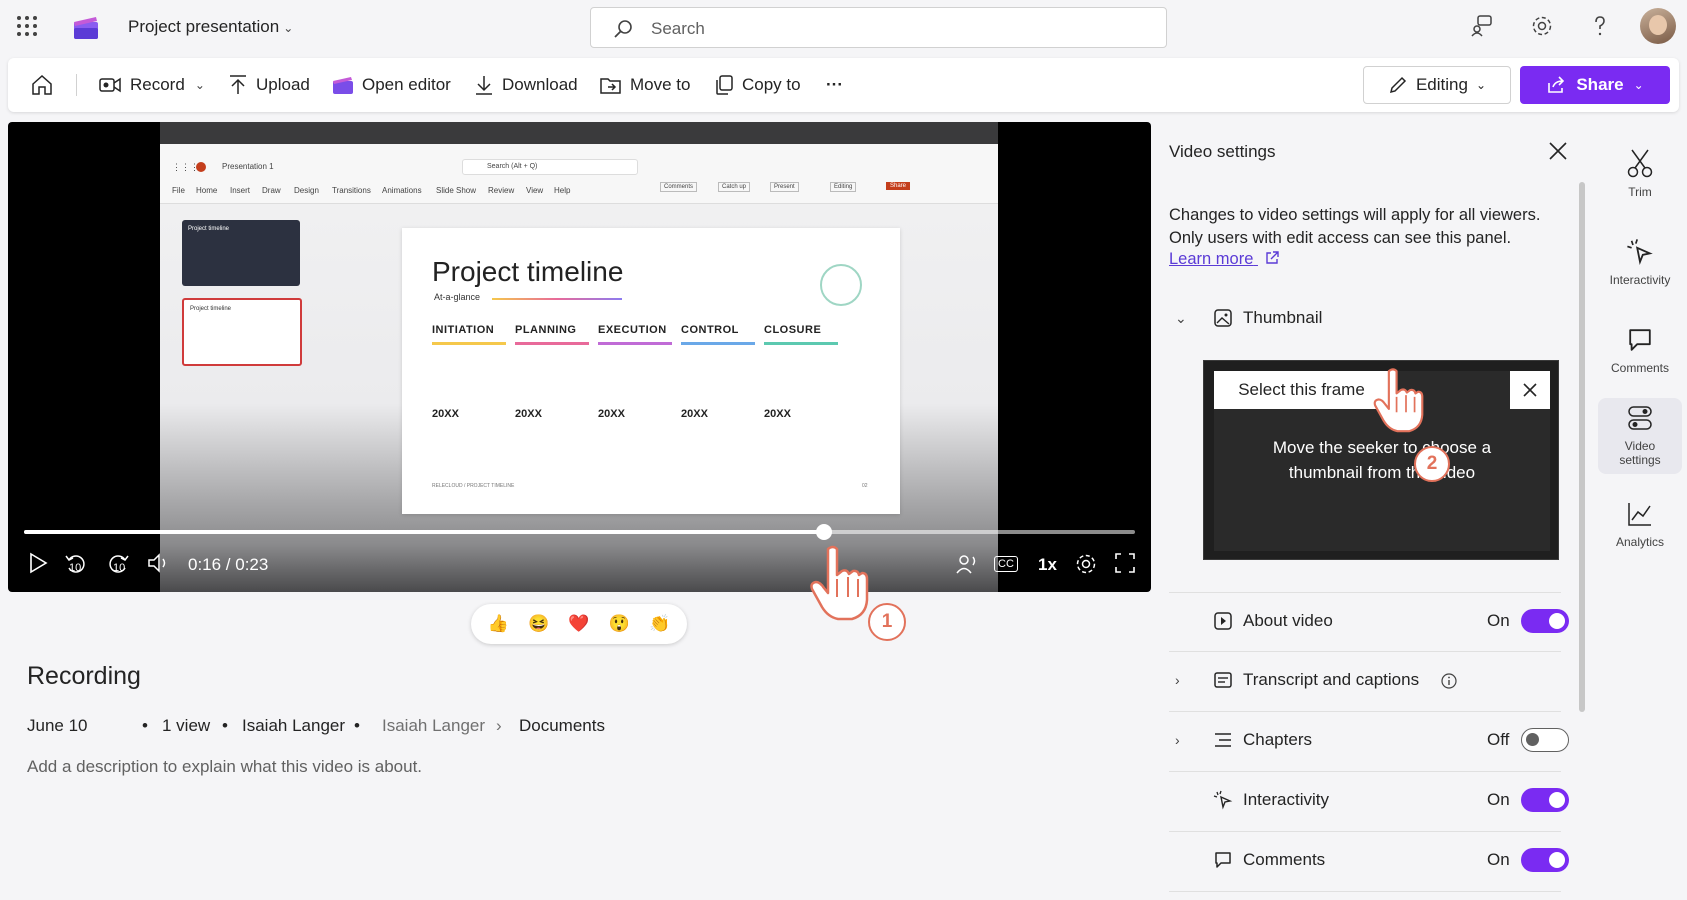  Describe the element at coordinates (1640, 359) in the screenshot. I see `rail-comments: Comments` at that location.